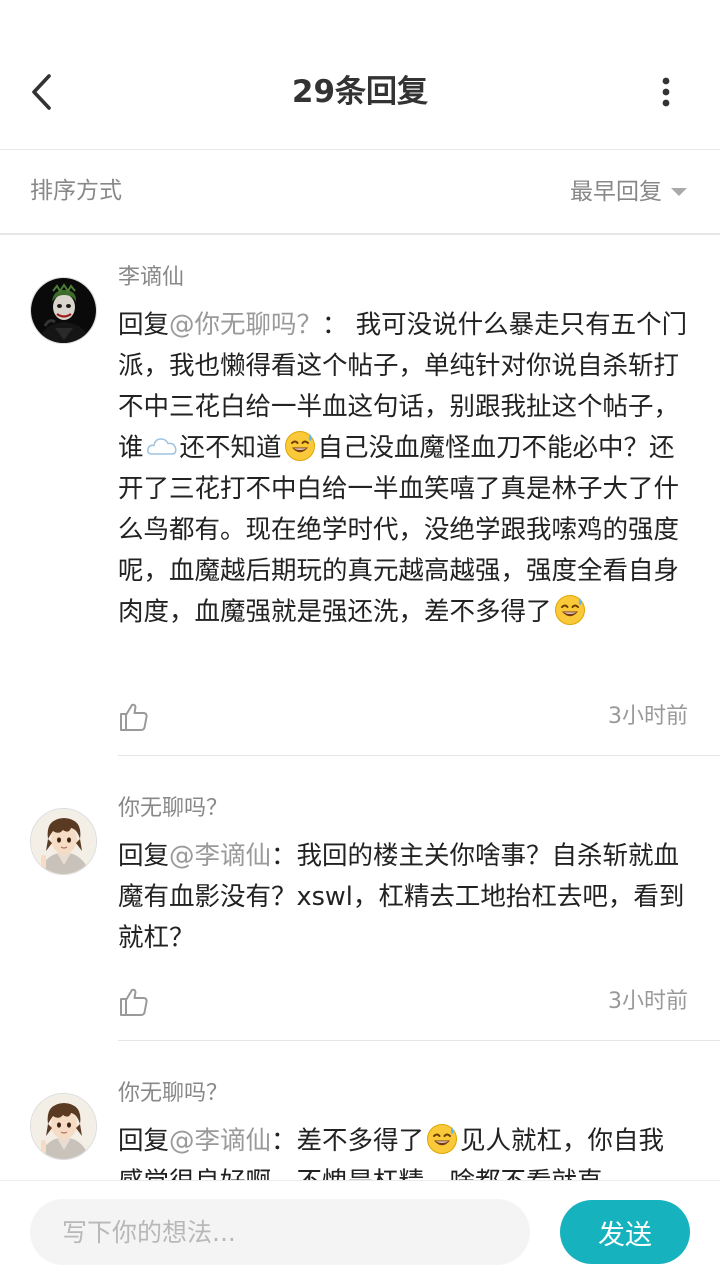 This screenshot has height=1280, width=720. I want to click on send-button: 发送, so click(625, 1232).